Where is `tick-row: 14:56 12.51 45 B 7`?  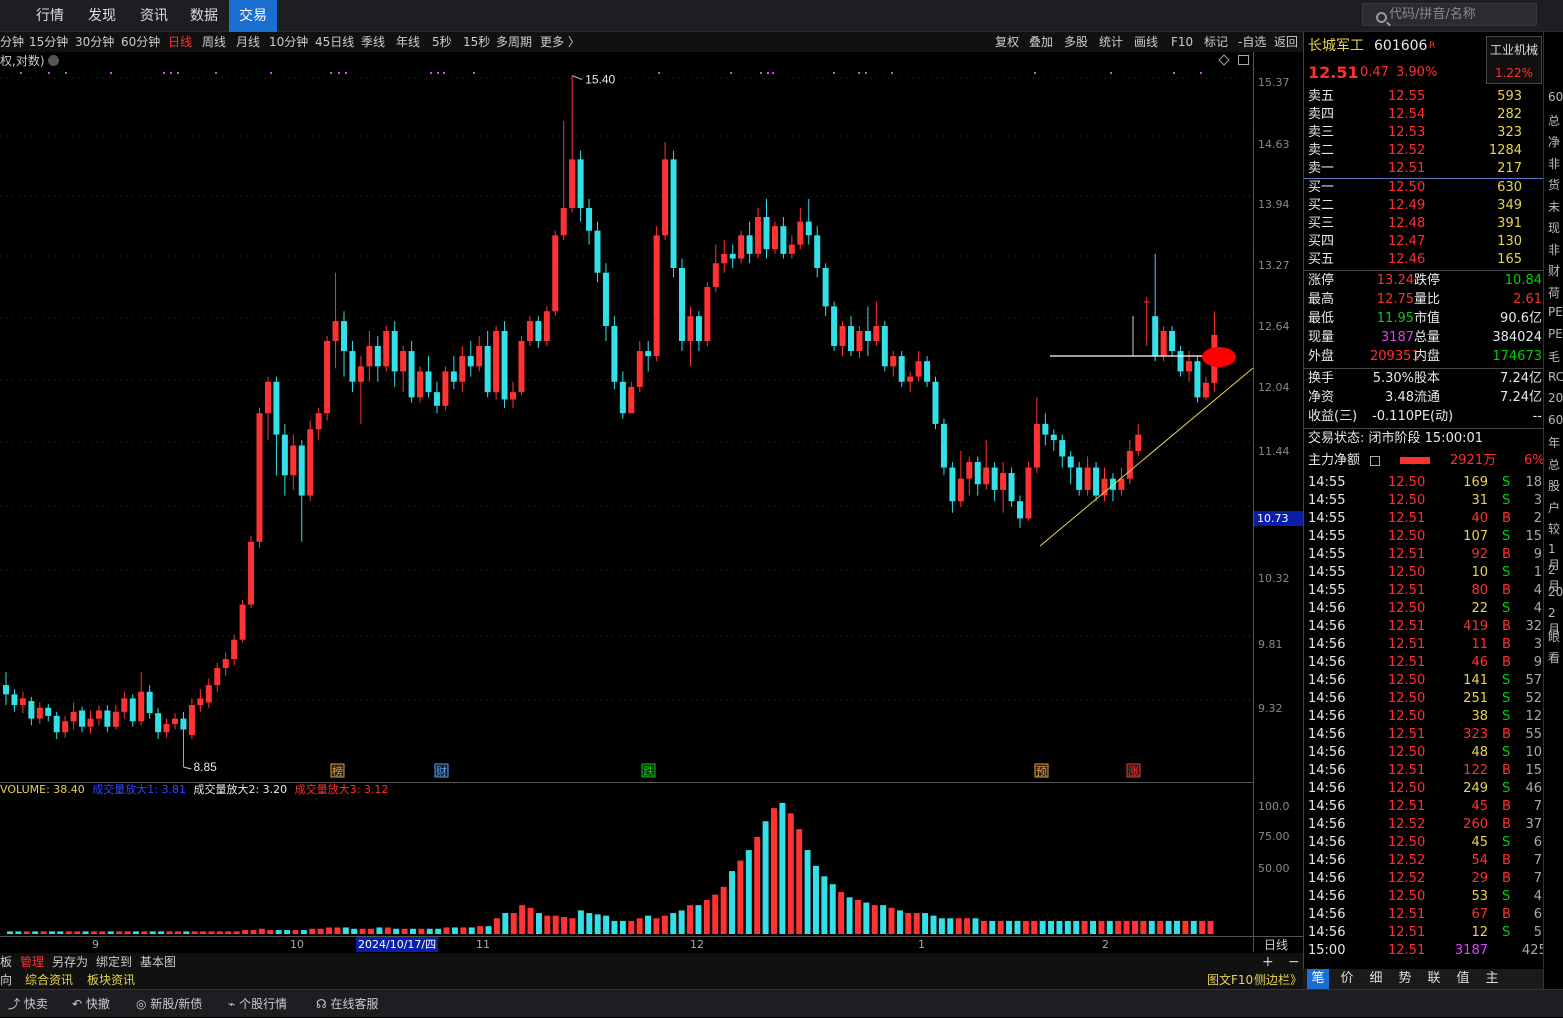
tick-row: 14:56 12.51 45 B 7 is located at coordinates (1426, 807).